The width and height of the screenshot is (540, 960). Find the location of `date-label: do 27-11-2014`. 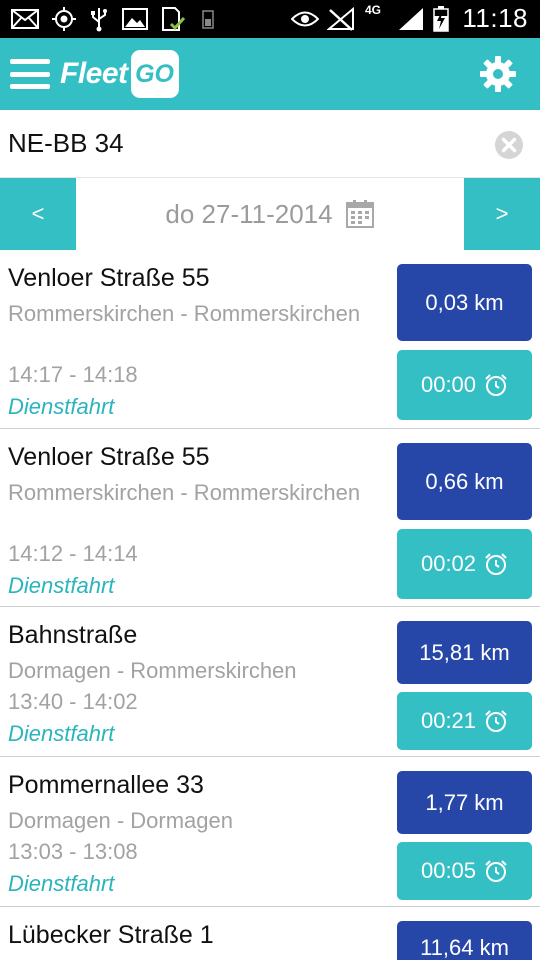

date-label: do 27-11-2014 is located at coordinates (249, 213).